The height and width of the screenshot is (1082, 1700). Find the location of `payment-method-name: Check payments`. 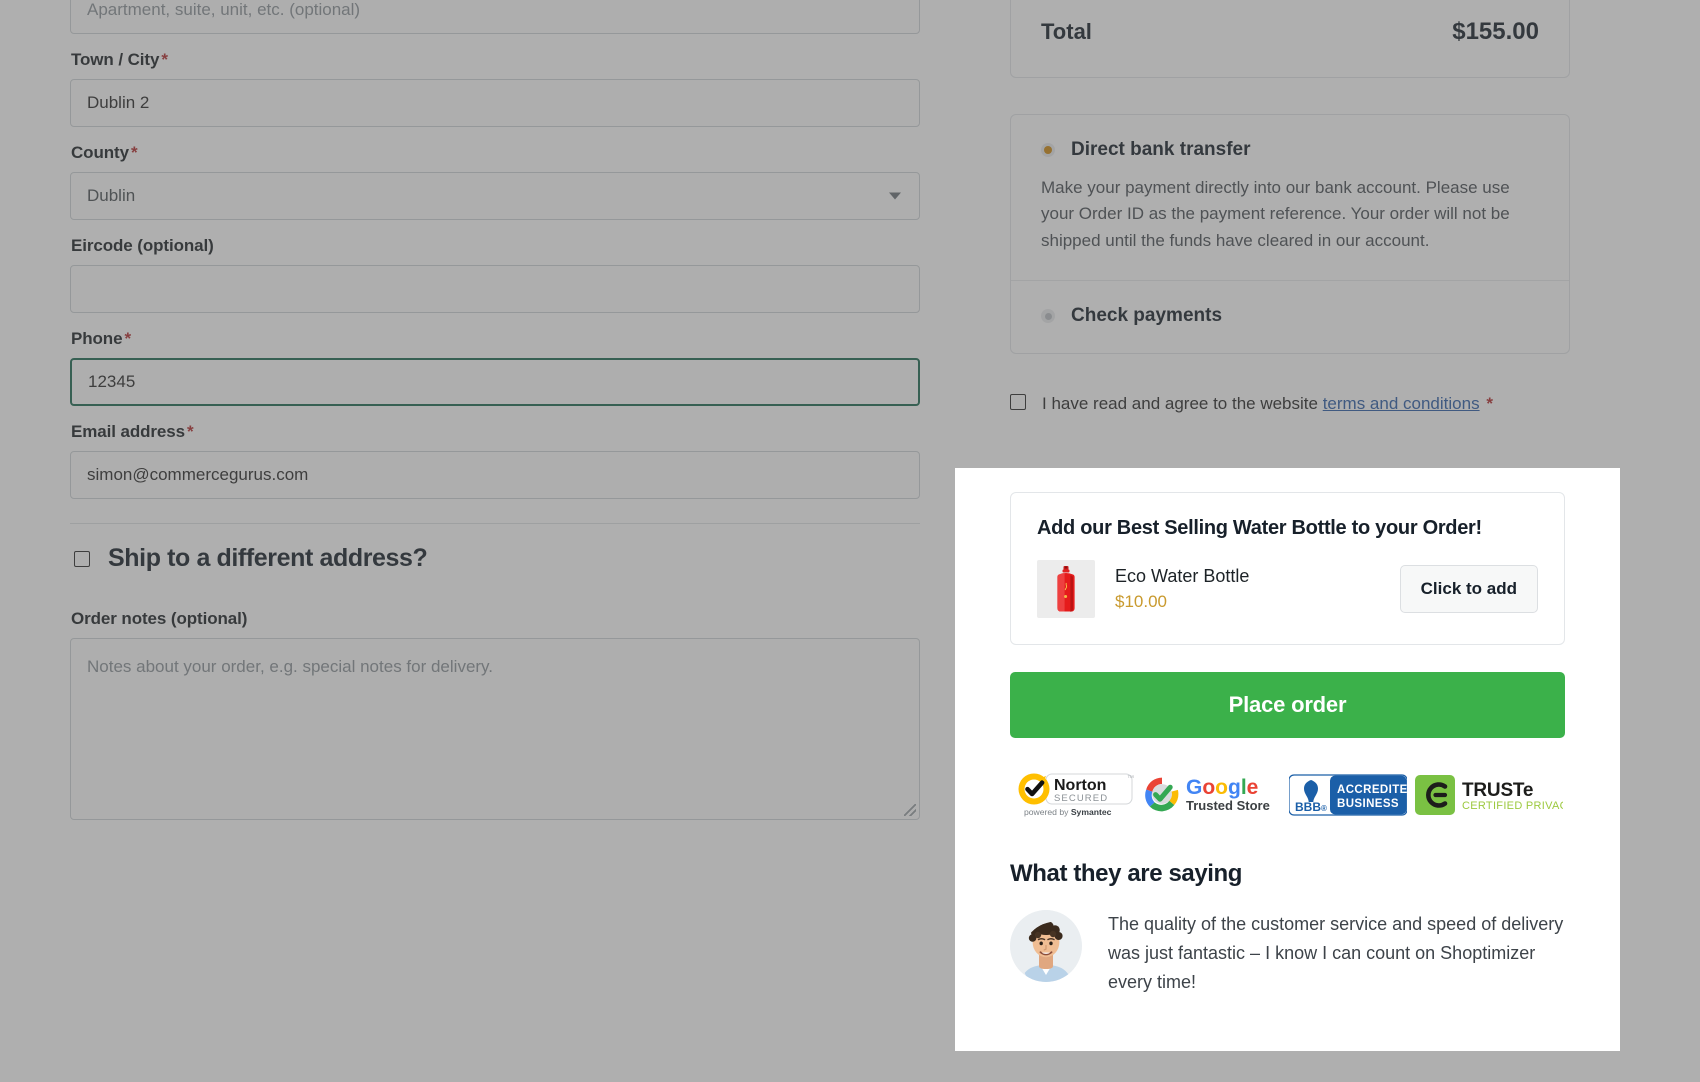

payment-method-name: Check payments is located at coordinates (1147, 316).